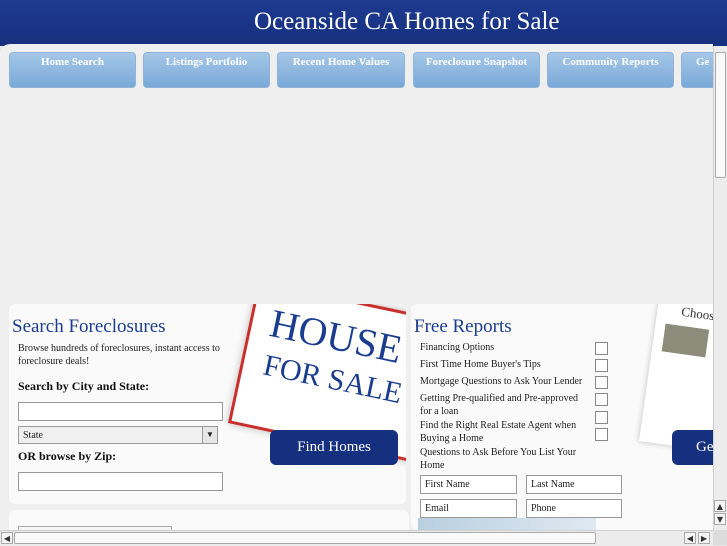 The image size is (727, 546). What do you see at coordinates (463, 326) in the screenshot?
I see `reports-title: Free Reports` at bounding box center [463, 326].